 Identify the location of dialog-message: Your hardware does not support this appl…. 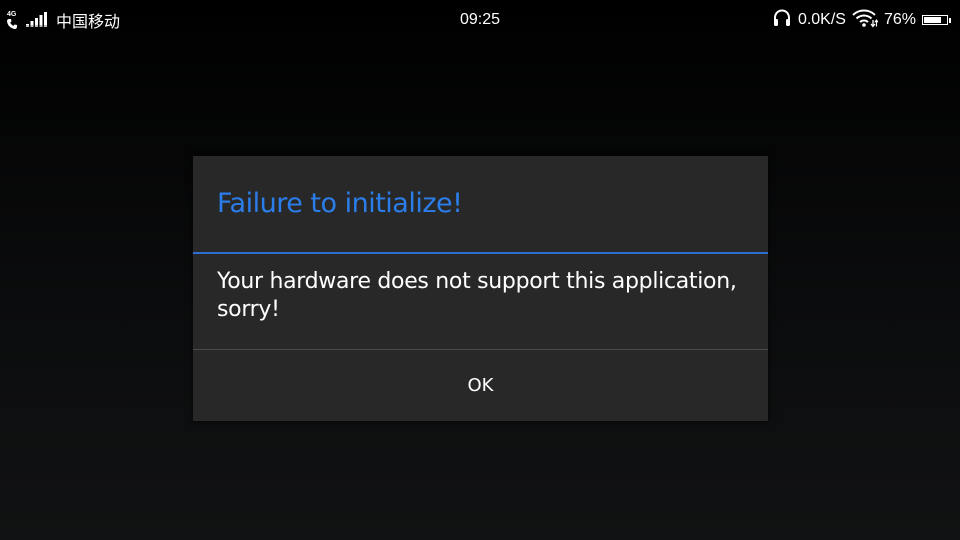
(477, 295).